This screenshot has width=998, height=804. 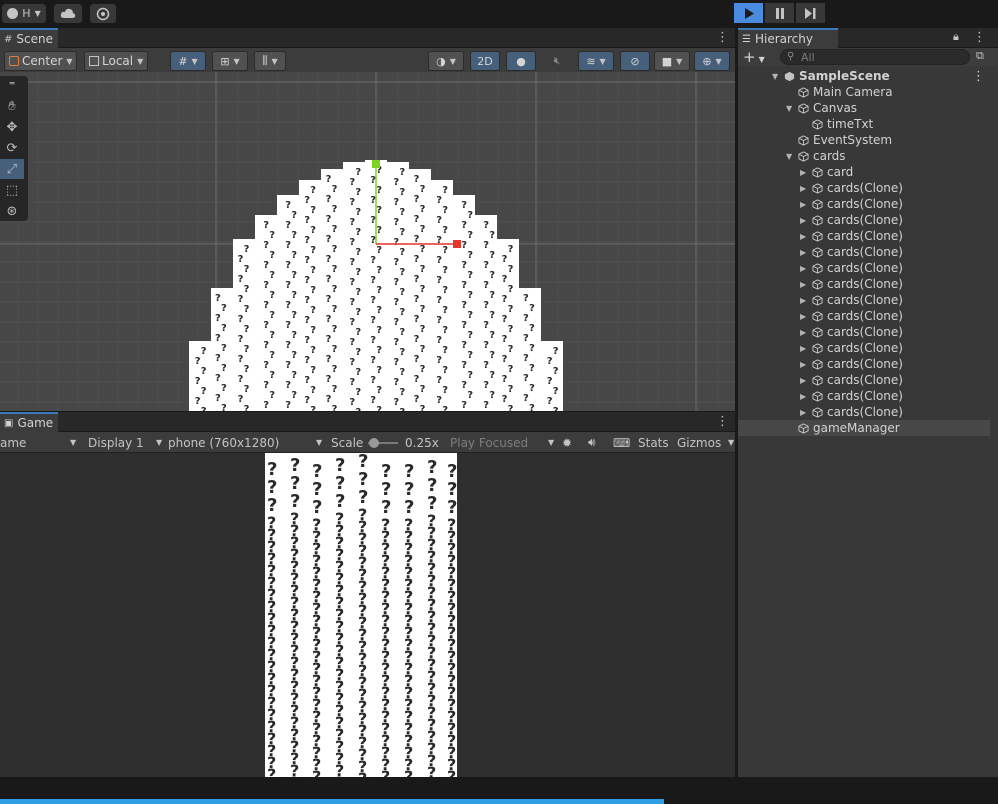 What do you see at coordinates (12, 127) in the screenshot?
I see `move-tool-icon: ✥` at bounding box center [12, 127].